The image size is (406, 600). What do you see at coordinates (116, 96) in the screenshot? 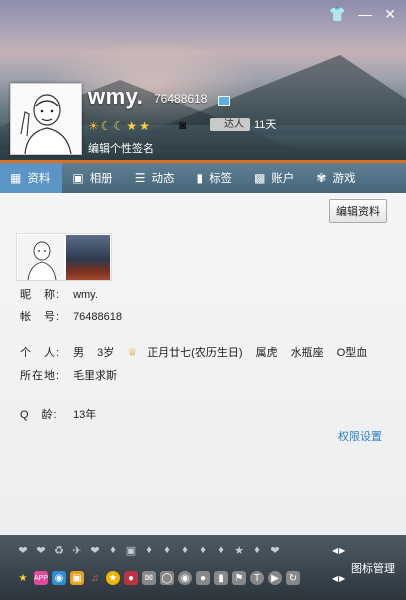
I see `nickname-heading: wmy.` at bounding box center [116, 96].